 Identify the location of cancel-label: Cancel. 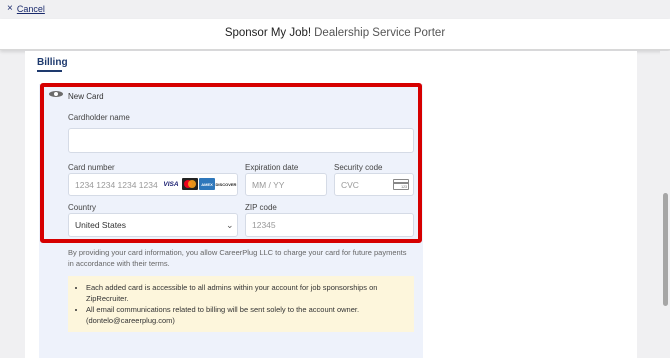
(30, 8).